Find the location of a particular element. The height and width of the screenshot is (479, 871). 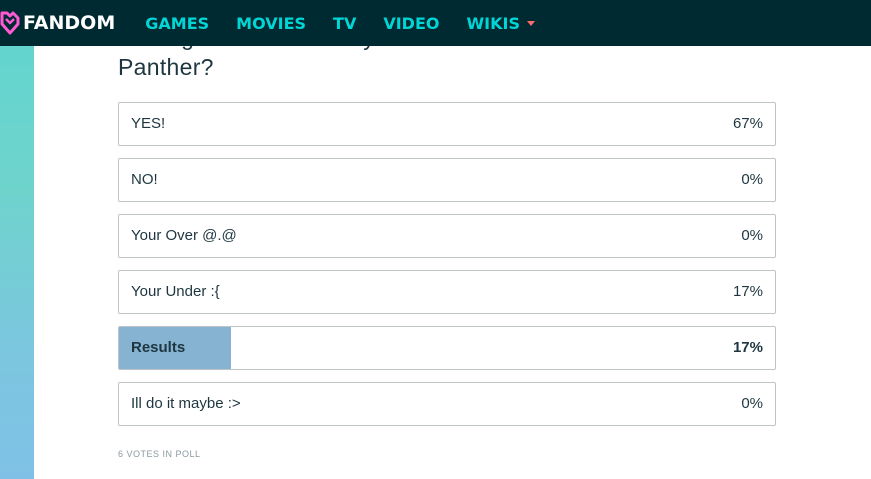

poll-option-label: YES! is located at coordinates (148, 123).